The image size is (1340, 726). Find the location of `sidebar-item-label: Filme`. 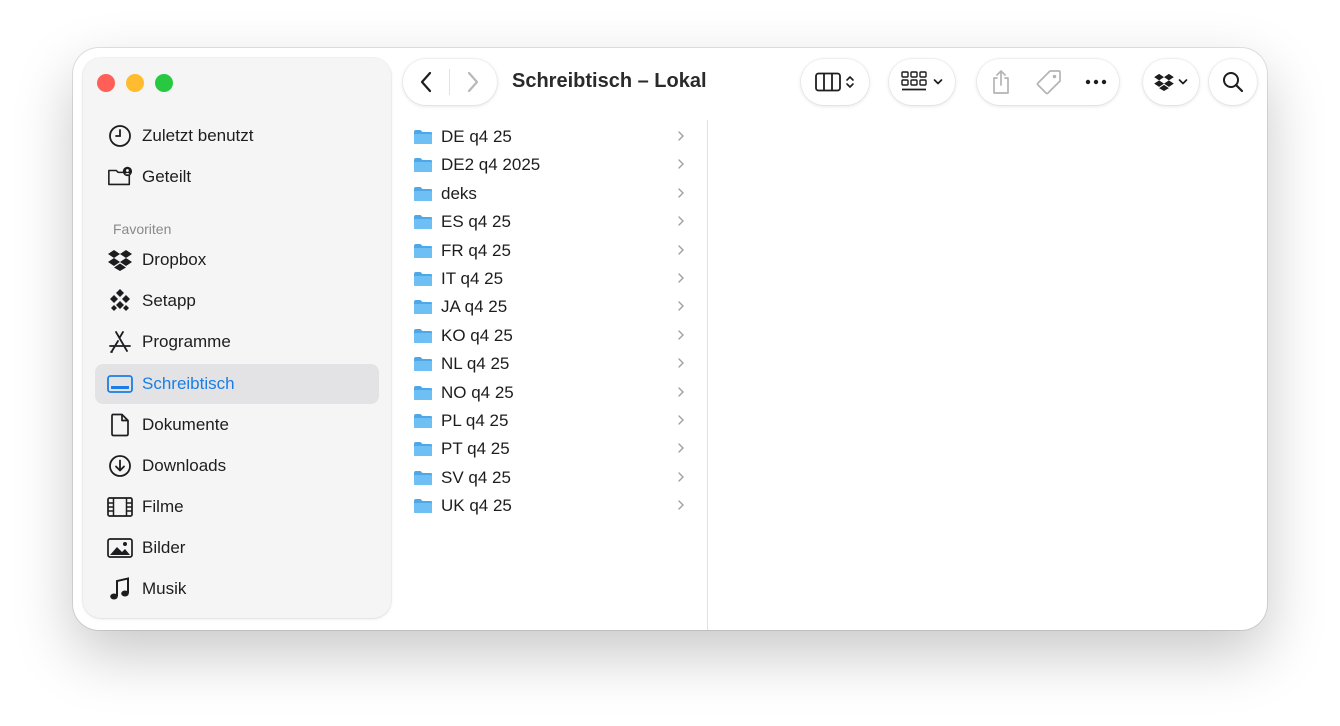

sidebar-item-label: Filme is located at coordinates (163, 506).